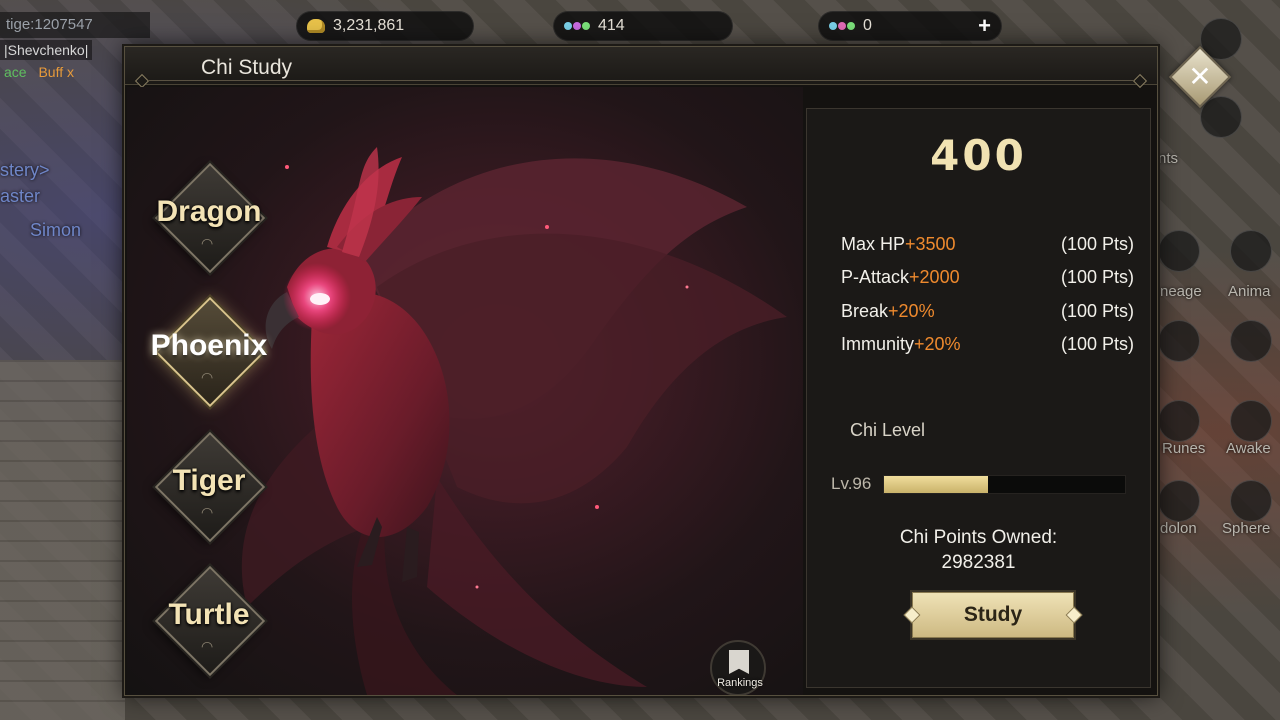 The height and width of the screenshot is (720, 1280). Describe the element at coordinates (978, 537) in the screenshot. I see `points-owned-label: Chi Points Owned:` at that location.